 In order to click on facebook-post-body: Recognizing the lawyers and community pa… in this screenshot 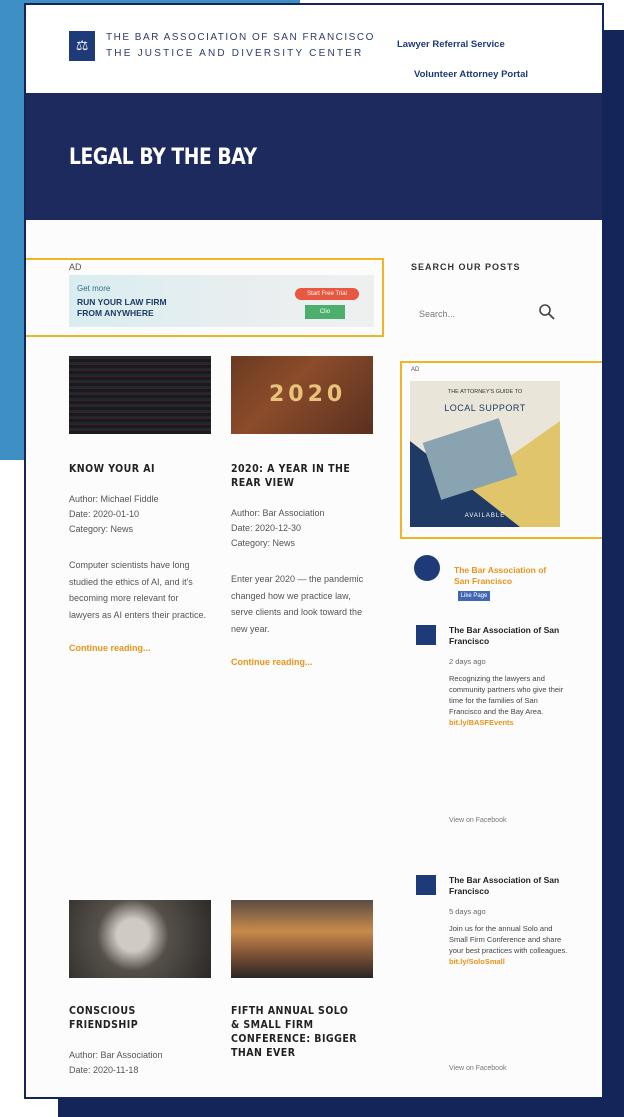, I will do `click(506, 695)`.